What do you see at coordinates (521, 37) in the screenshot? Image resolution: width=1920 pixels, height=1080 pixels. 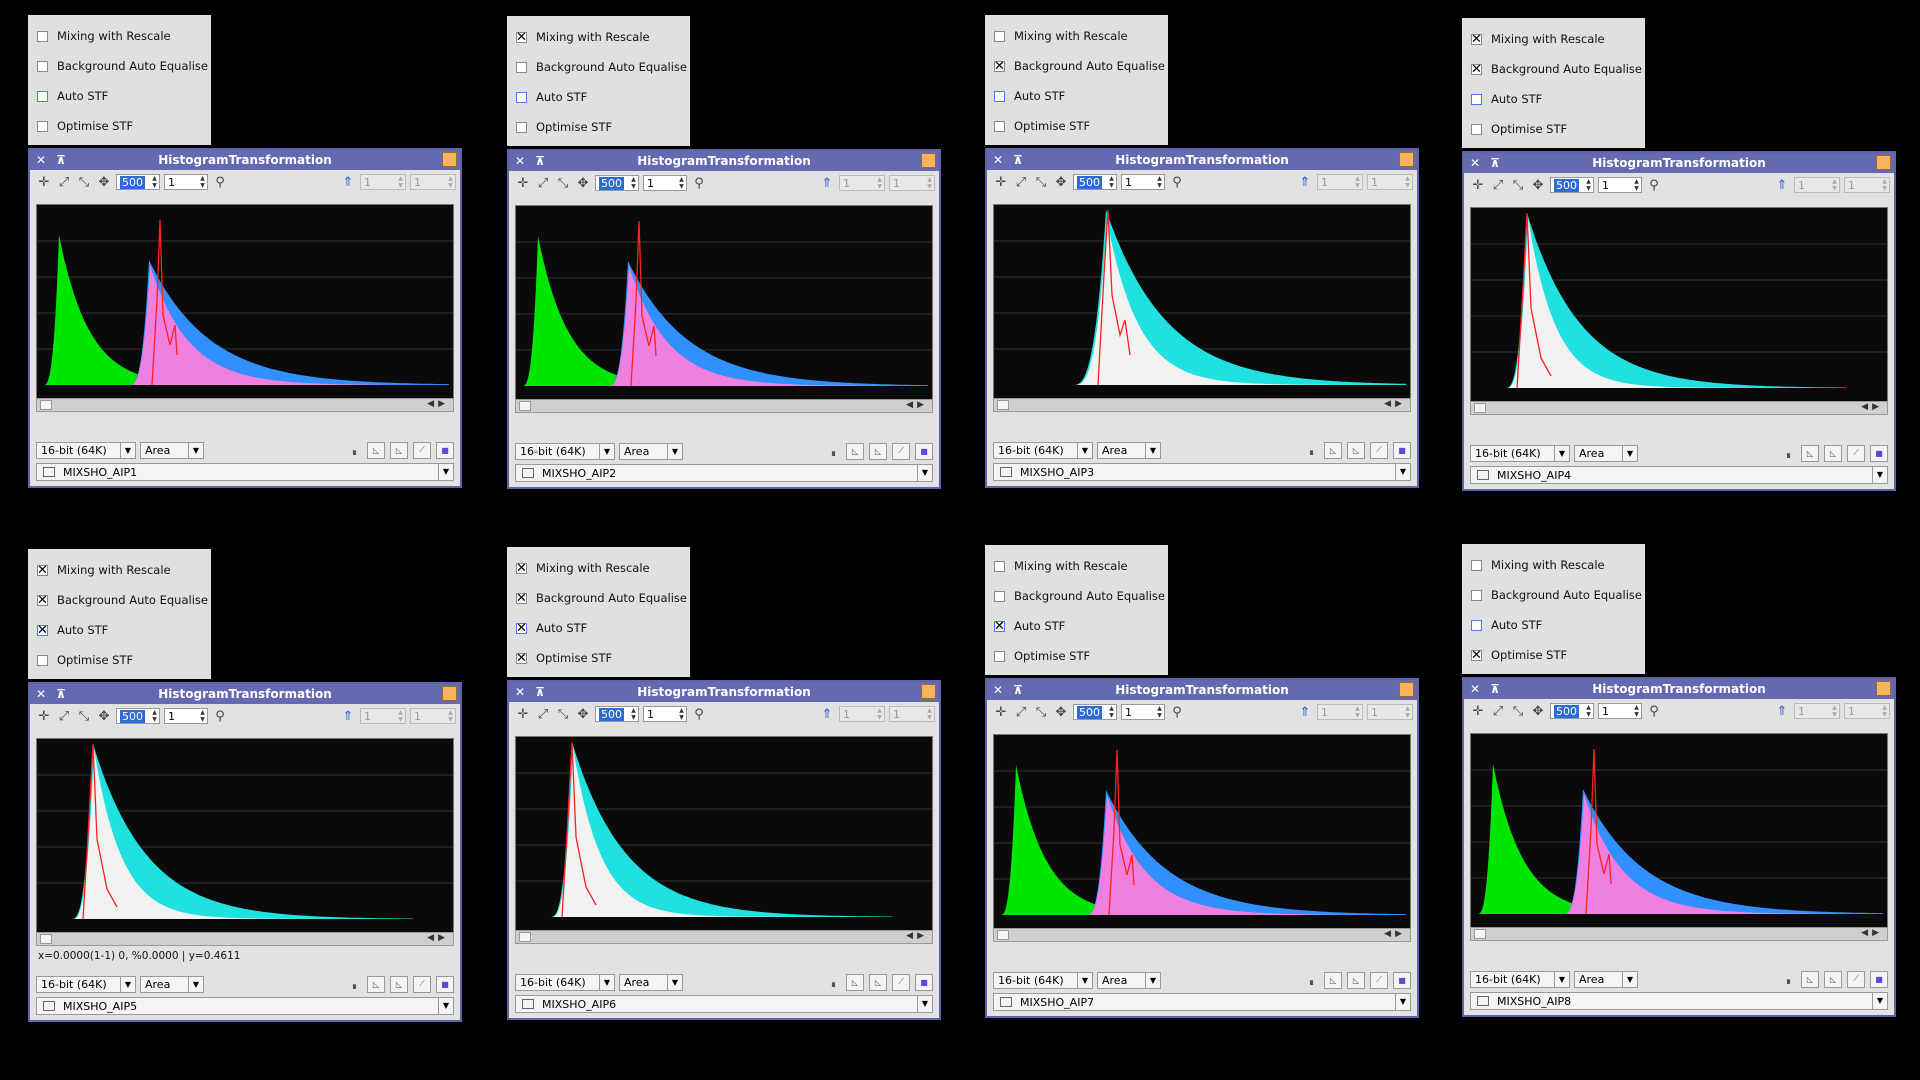 I see `checkbox-0: ✕` at bounding box center [521, 37].